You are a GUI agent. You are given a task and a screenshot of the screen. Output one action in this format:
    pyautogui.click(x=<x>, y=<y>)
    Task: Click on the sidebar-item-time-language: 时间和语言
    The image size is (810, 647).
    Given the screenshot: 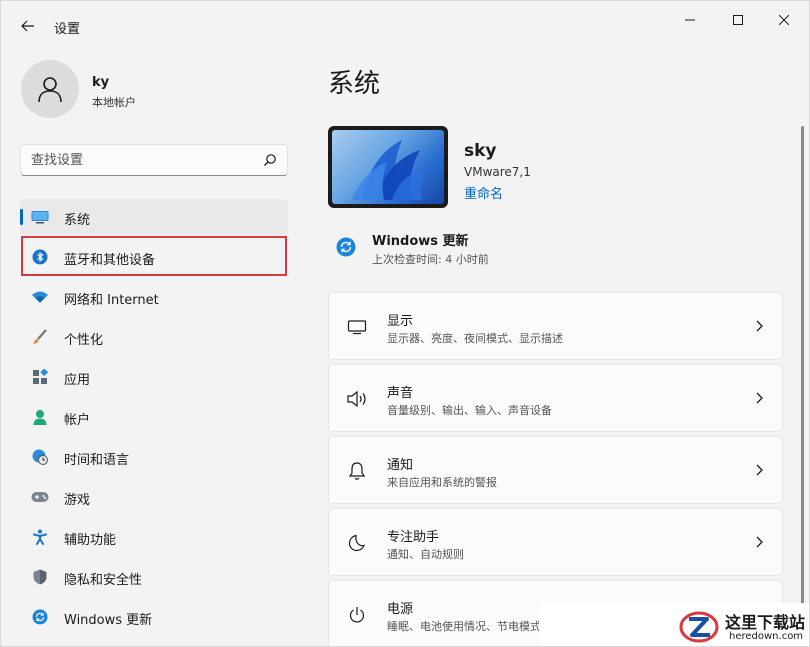 What is the action you would take?
    pyautogui.click(x=154, y=457)
    